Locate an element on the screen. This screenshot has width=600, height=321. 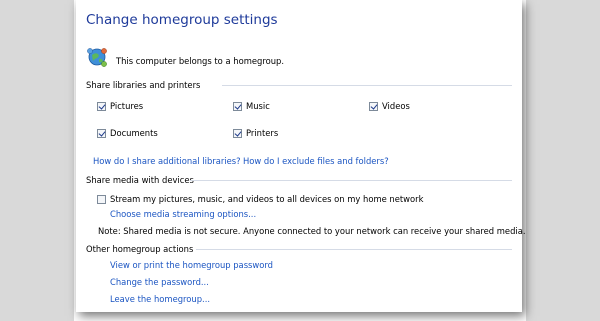
stream-media-checkbox is located at coordinates (101, 199).